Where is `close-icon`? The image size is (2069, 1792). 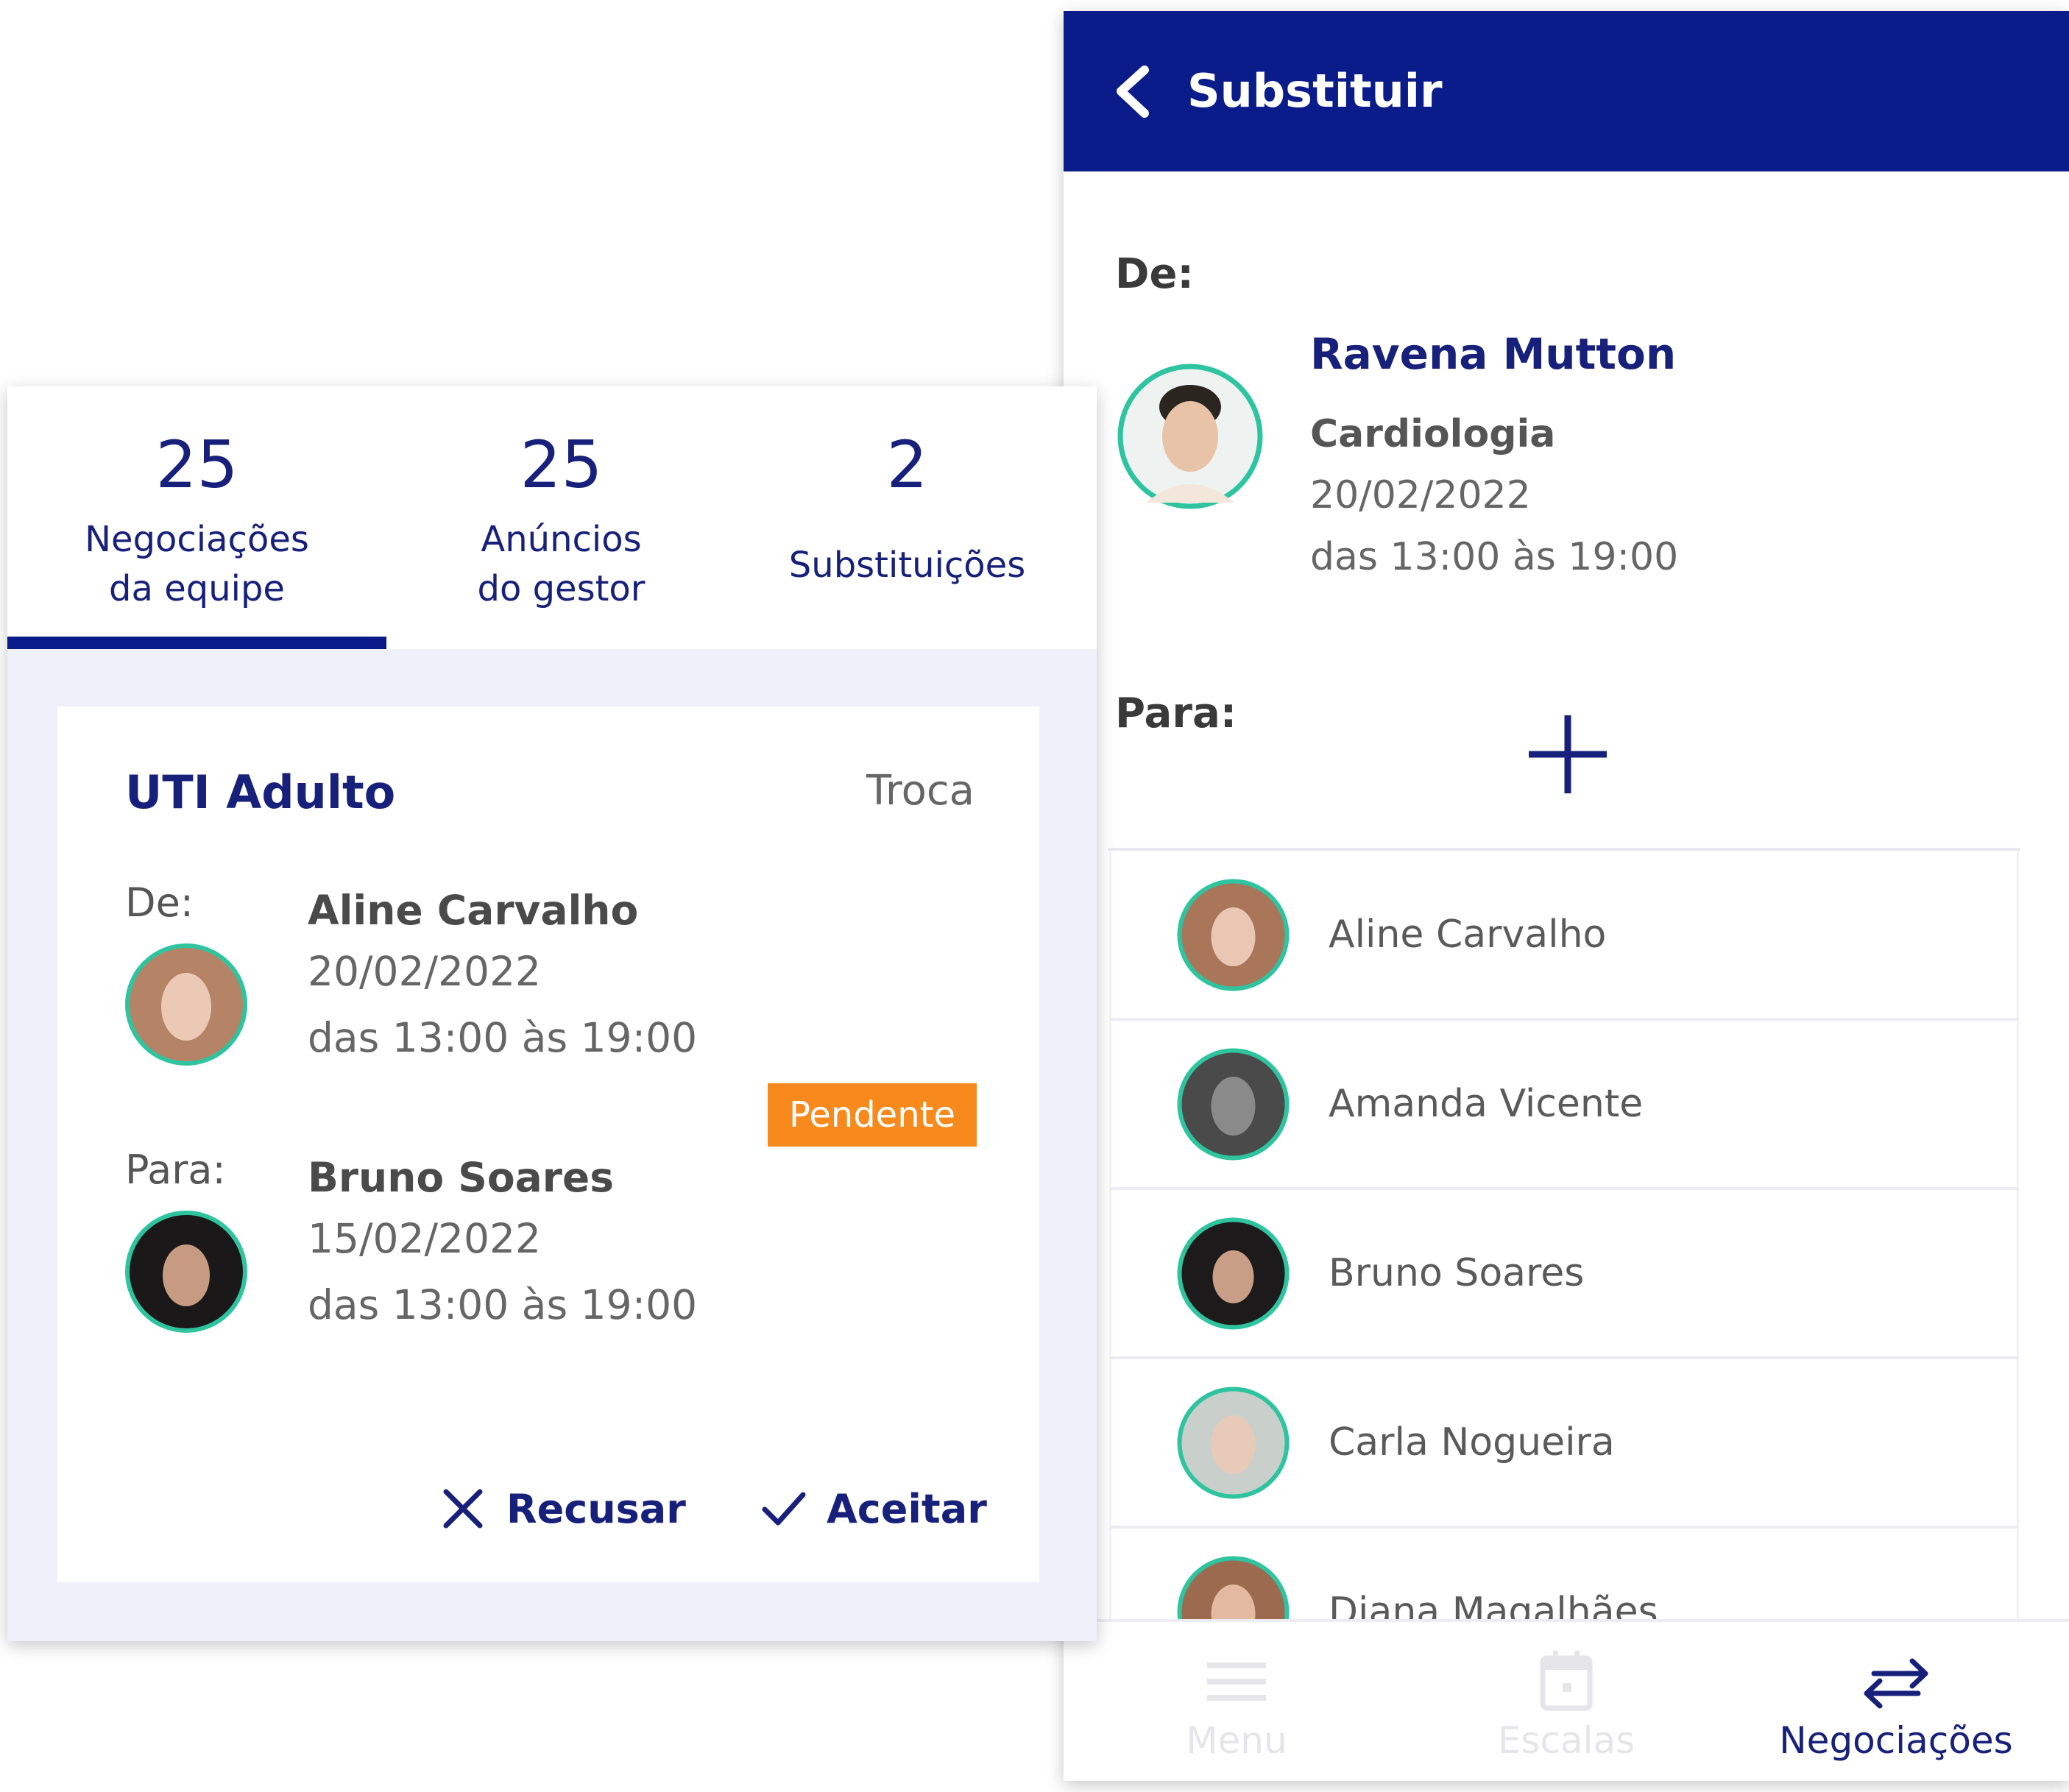
close-icon is located at coordinates (463, 1509).